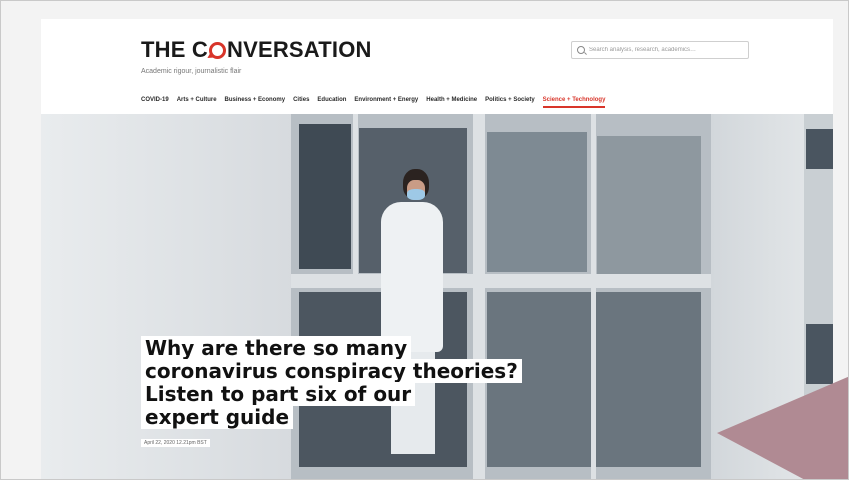  I want to click on search-box, so click(660, 50).